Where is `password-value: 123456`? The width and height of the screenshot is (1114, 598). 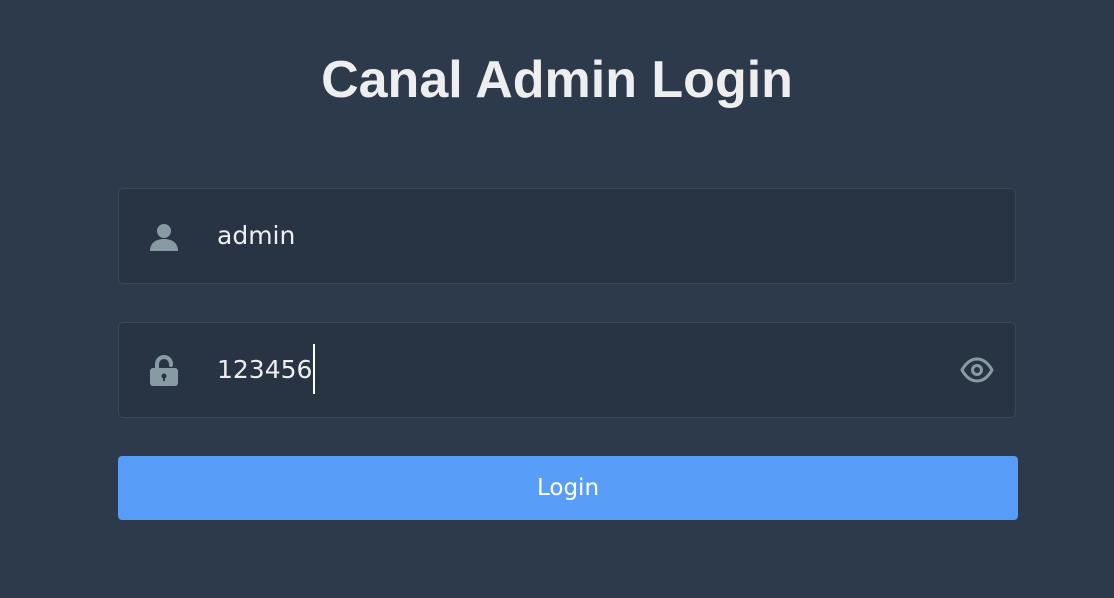 password-value: 123456 is located at coordinates (265, 369).